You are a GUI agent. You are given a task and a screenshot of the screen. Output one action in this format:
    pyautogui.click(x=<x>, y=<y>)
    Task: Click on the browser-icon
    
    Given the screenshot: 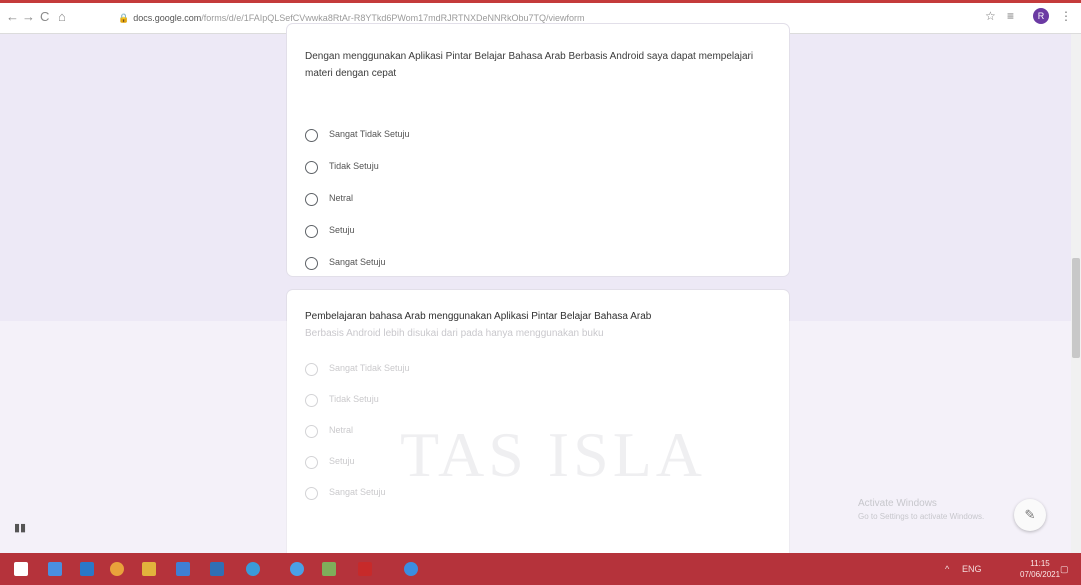 What is the action you would take?
    pyautogui.click(x=297, y=569)
    